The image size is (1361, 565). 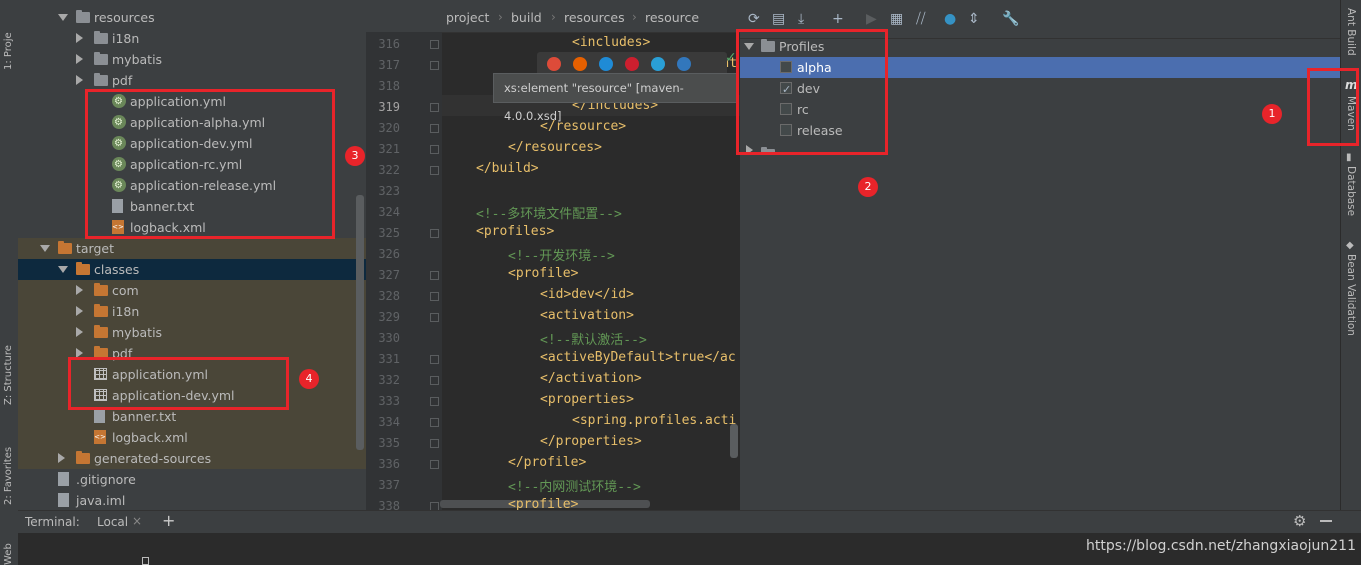 I want to click on refresh-icon: ⟳, so click(x=754, y=19).